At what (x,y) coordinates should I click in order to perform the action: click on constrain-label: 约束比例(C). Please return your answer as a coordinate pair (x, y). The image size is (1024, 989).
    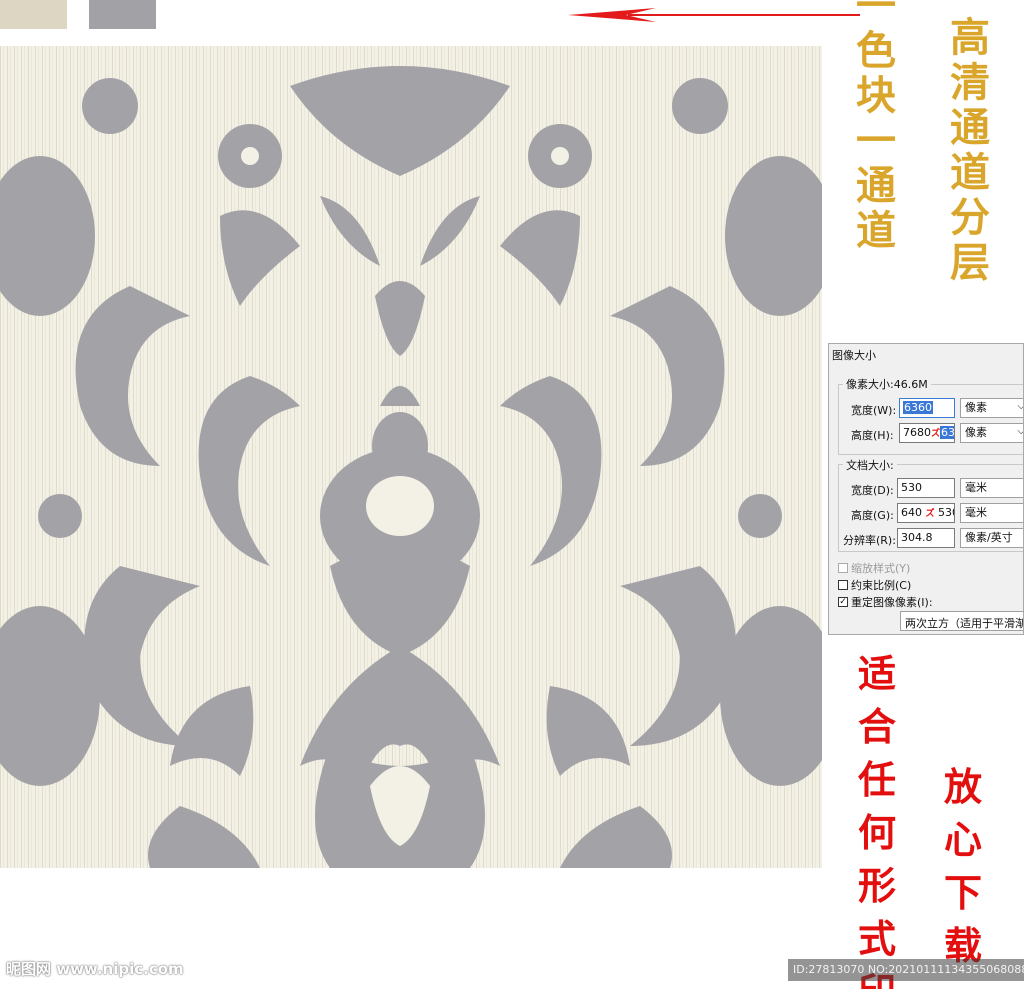
    Looking at the image, I should click on (881, 585).